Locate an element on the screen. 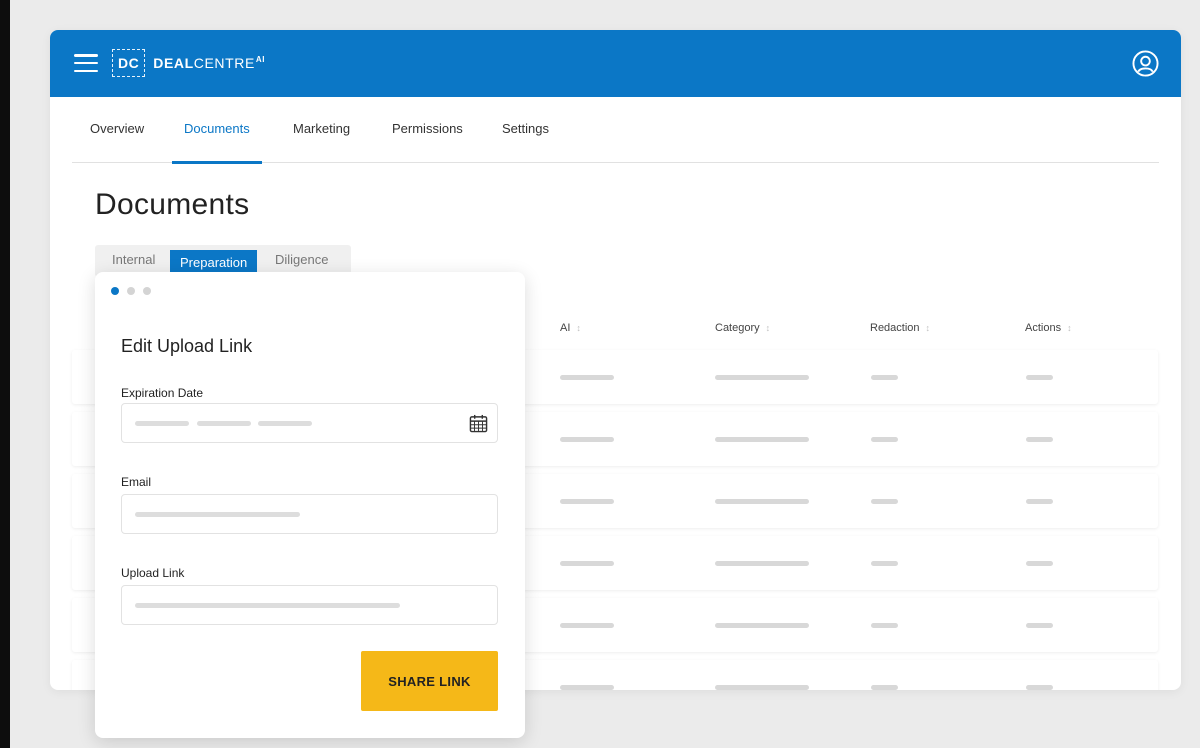  left-edge-strip is located at coordinates (5, 374).